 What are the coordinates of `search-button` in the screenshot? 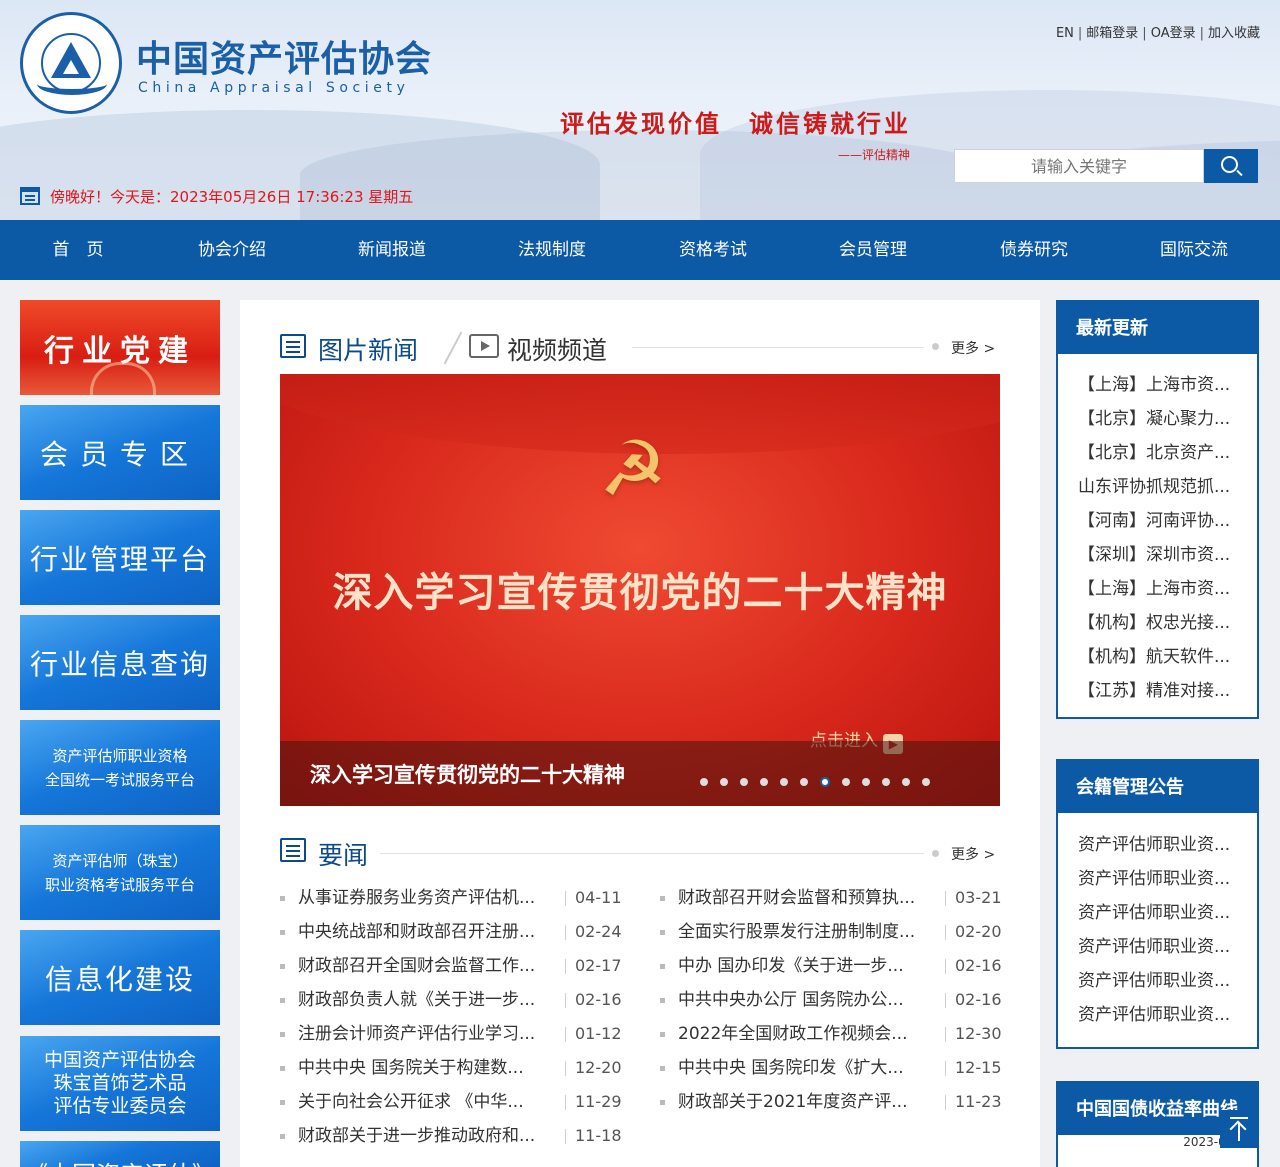 It's located at (1231, 166).